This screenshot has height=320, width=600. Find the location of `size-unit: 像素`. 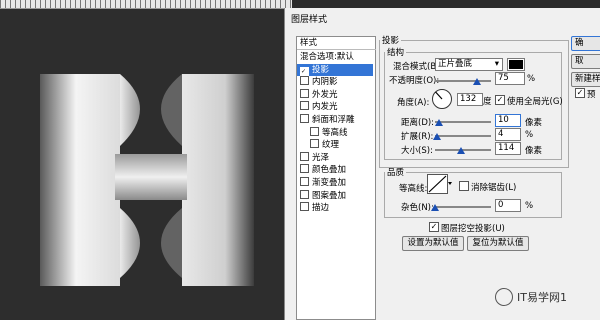

size-unit: 像素 is located at coordinates (534, 151).